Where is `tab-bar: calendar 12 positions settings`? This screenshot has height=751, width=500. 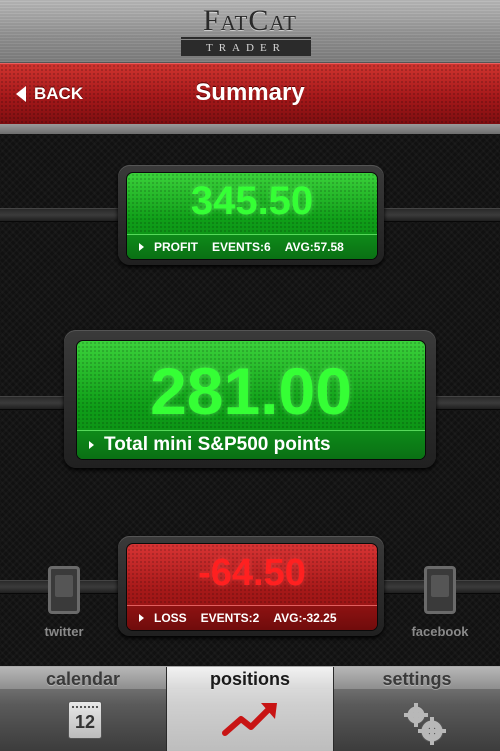 tab-bar: calendar 12 positions settings is located at coordinates (250, 708).